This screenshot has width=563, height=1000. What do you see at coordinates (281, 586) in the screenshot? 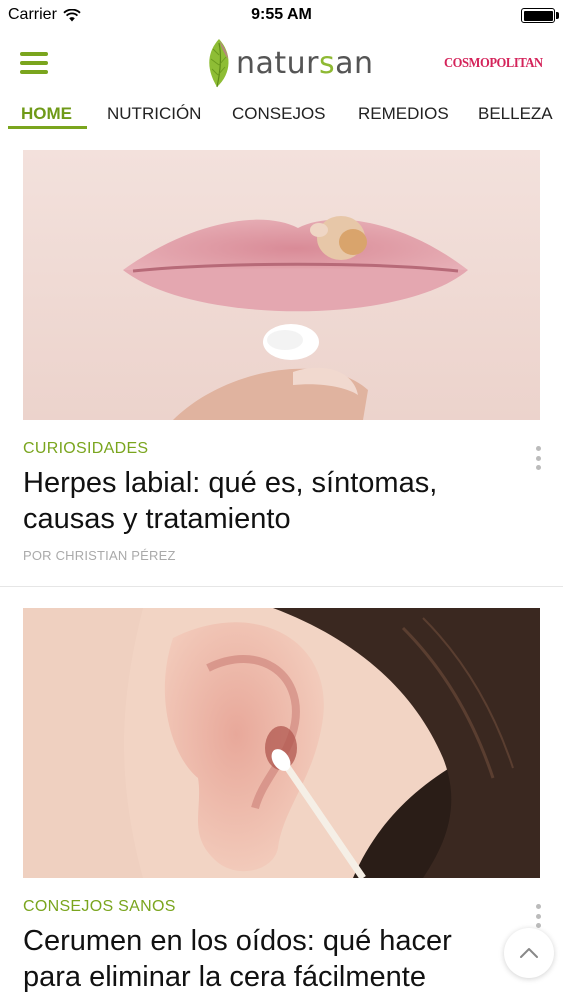
I see `card-divider` at bounding box center [281, 586].